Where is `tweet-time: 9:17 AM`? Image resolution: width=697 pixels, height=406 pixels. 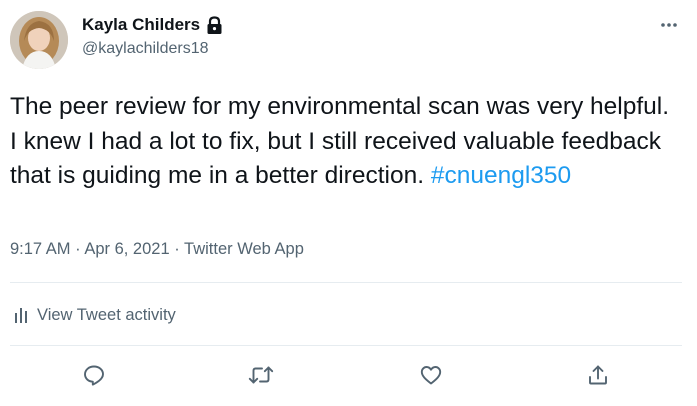 tweet-time: 9:17 AM is located at coordinates (40, 249).